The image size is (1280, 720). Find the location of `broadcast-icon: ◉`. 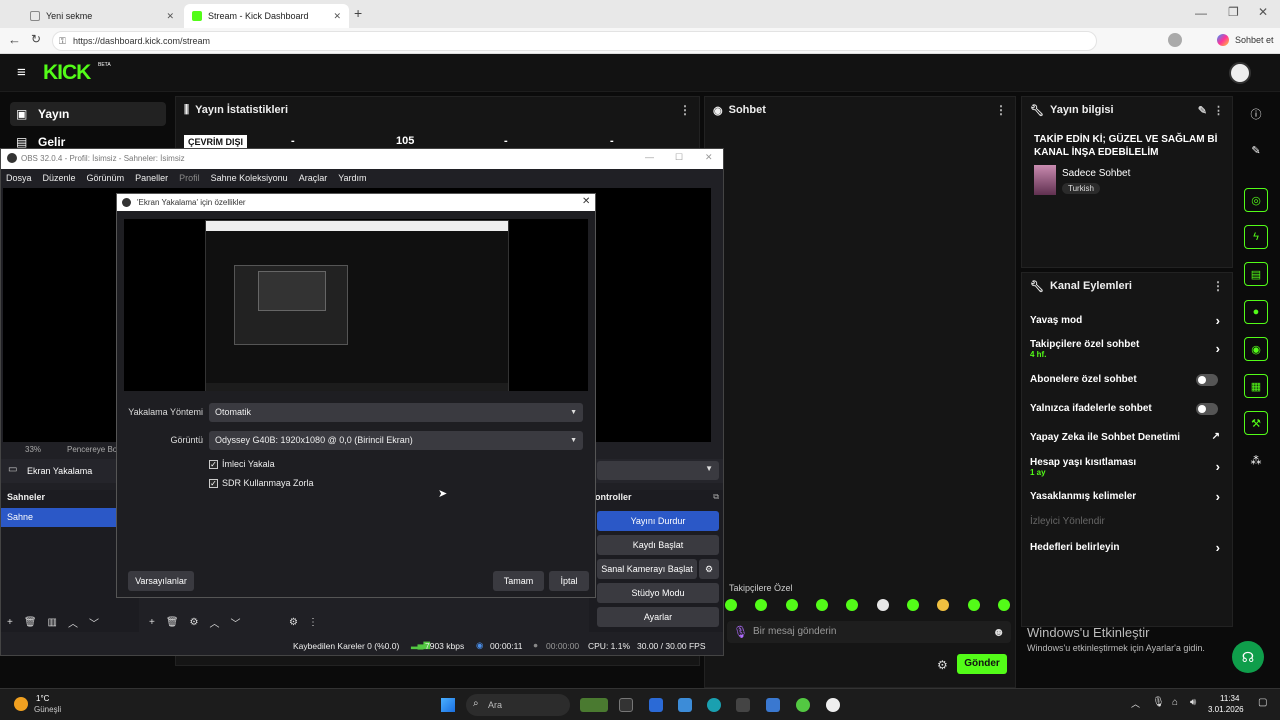

broadcast-icon: ◉ is located at coordinates (1256, 349).